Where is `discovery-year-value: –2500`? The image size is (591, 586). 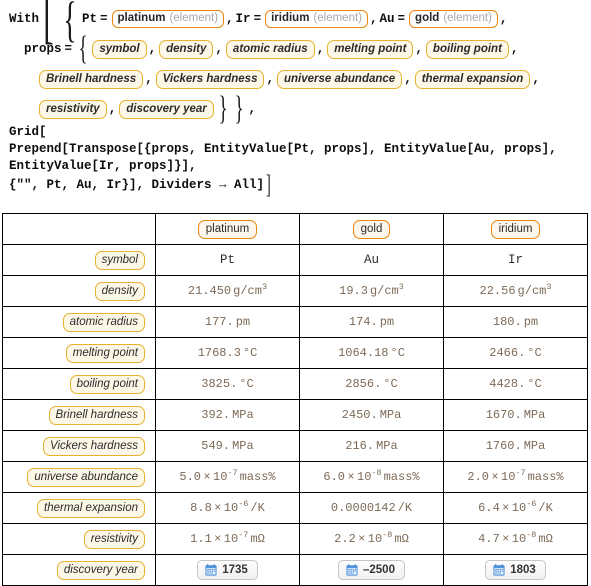
discovery-year-value: –2500 is located at coordinates (379, 570).